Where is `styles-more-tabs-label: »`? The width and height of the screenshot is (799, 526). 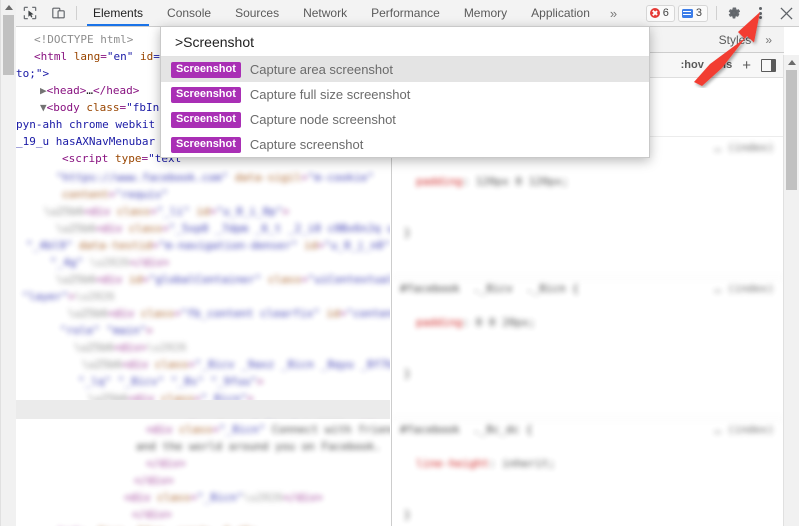 styles-more-tabs-label: » is located at coordinates (768, 39).